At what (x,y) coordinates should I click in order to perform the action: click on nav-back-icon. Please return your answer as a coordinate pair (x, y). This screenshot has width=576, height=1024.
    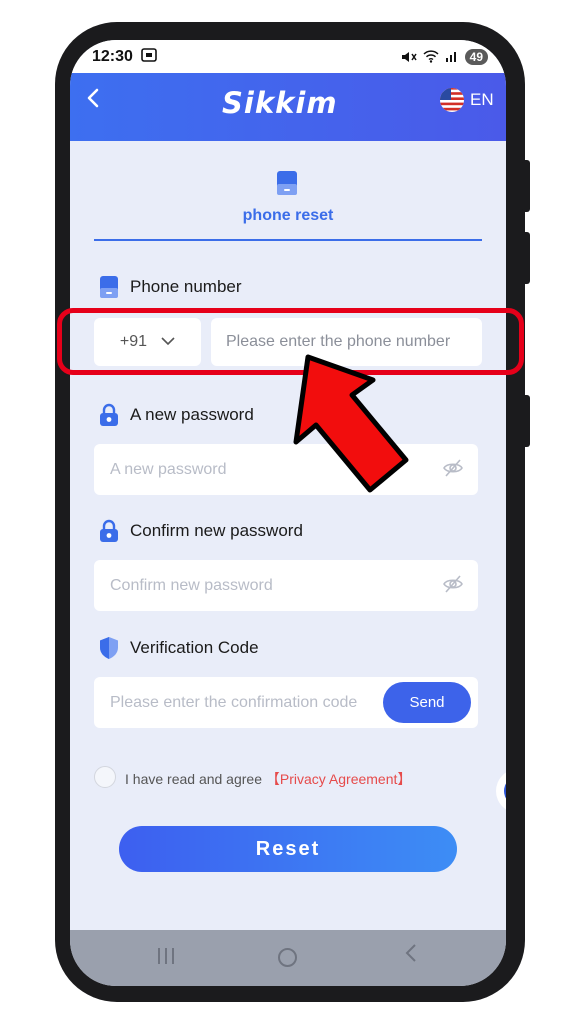
    Looking at the image, I should click on (411, 956).